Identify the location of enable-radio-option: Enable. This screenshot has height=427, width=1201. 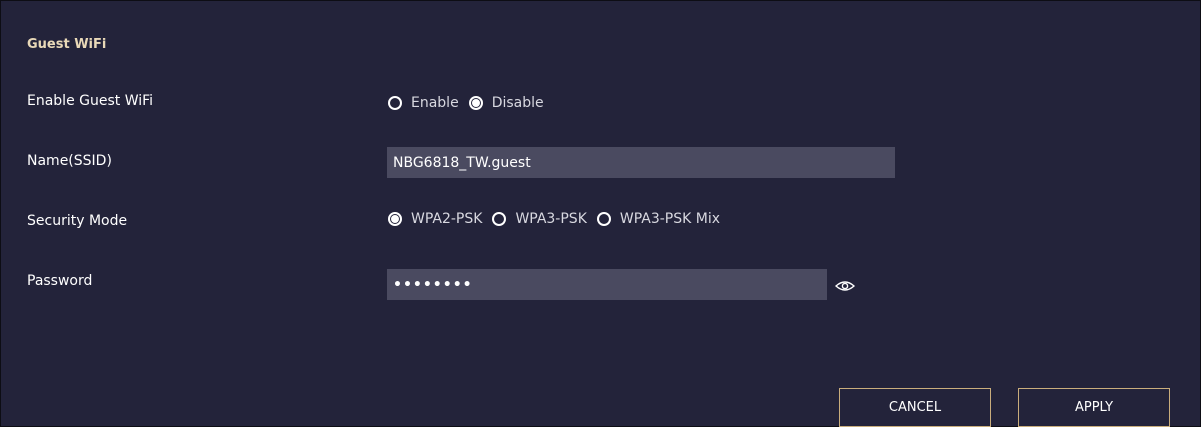
(423, 103).